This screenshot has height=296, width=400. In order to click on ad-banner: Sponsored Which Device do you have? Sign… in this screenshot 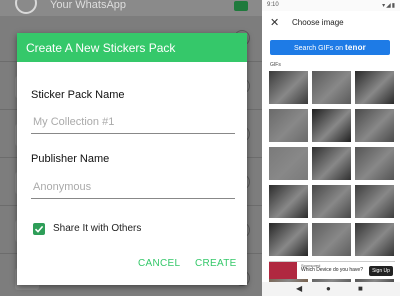, I will do `click(332, 270)`.